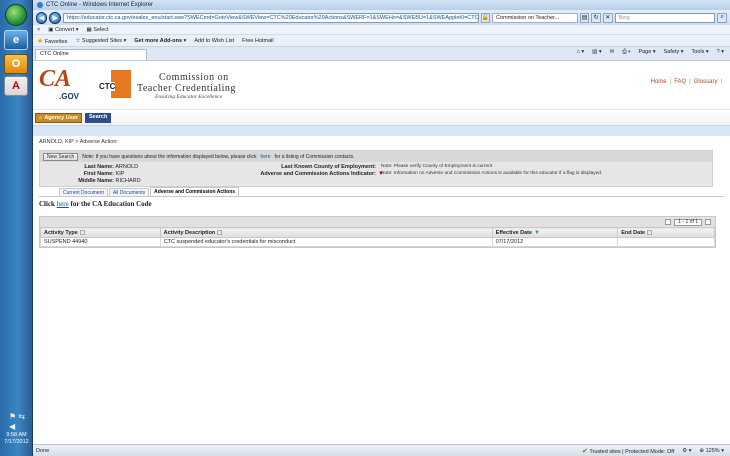  What do you see at coordinates (680, 82) in the screenshot?
I see `faq-link: FAQ` at bounding box center [680, 82].